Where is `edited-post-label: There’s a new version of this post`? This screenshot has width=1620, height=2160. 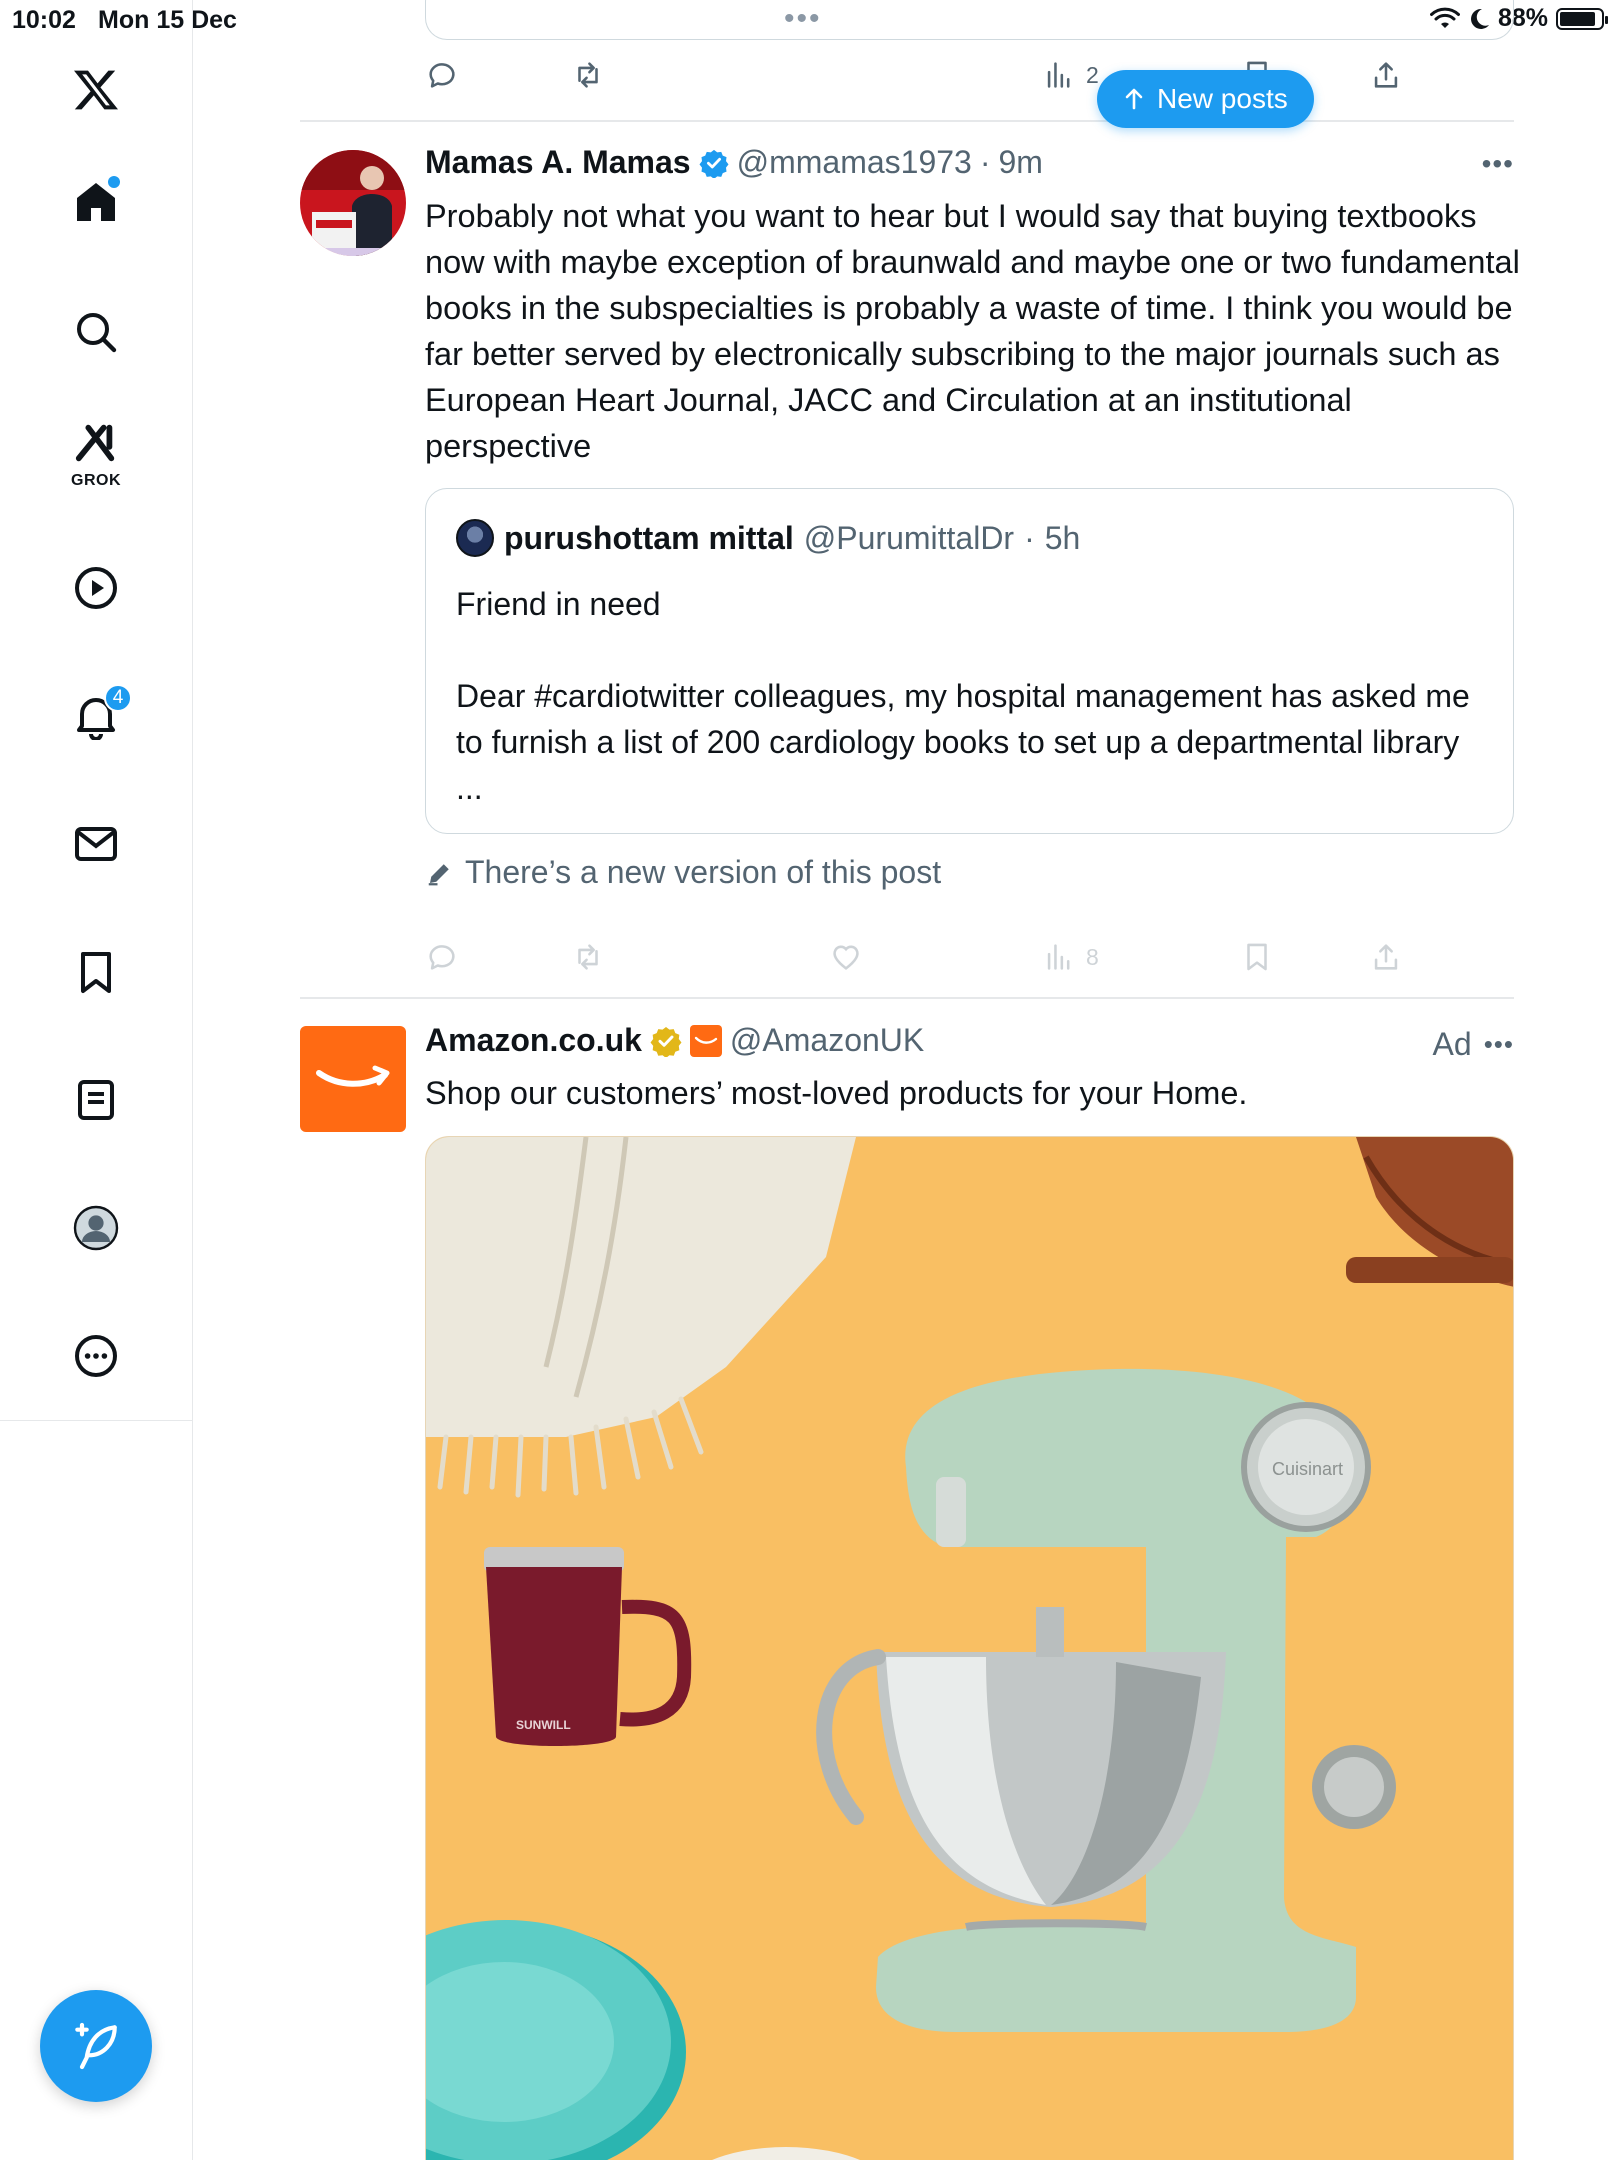 edited-post-label: There’s a new version of this post is located at coordinates (703, 872).